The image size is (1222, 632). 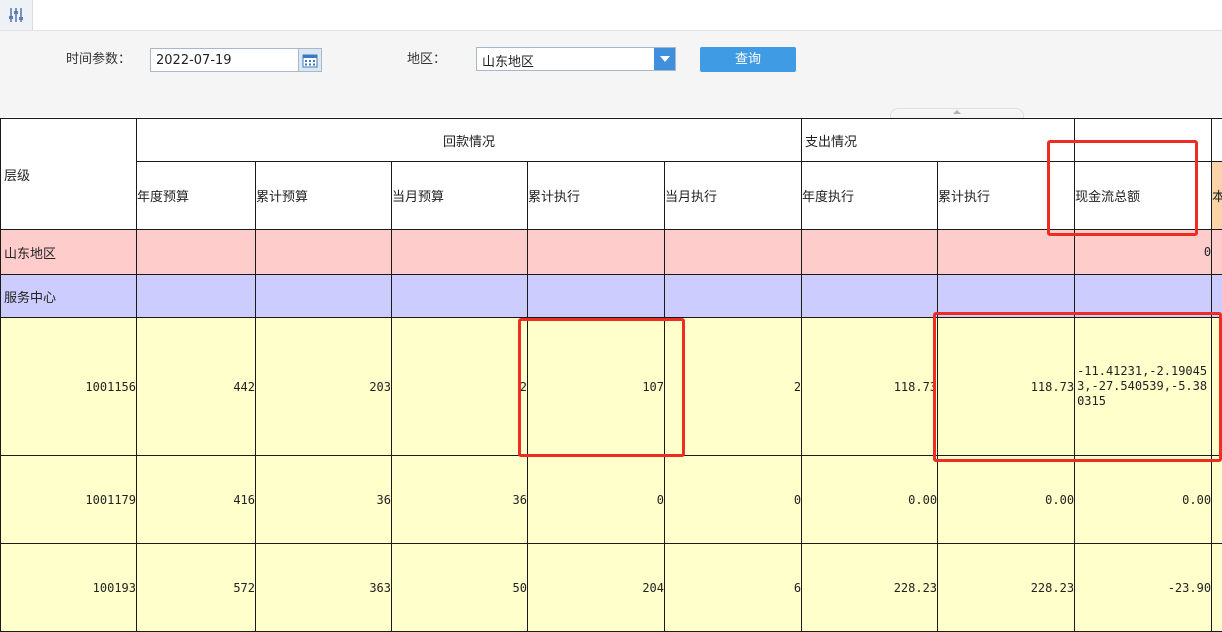 What do you see at coordinates (733, 387) in the screenshot?
I see `month-exec-cell: 2` at bounding box center [733, 387].